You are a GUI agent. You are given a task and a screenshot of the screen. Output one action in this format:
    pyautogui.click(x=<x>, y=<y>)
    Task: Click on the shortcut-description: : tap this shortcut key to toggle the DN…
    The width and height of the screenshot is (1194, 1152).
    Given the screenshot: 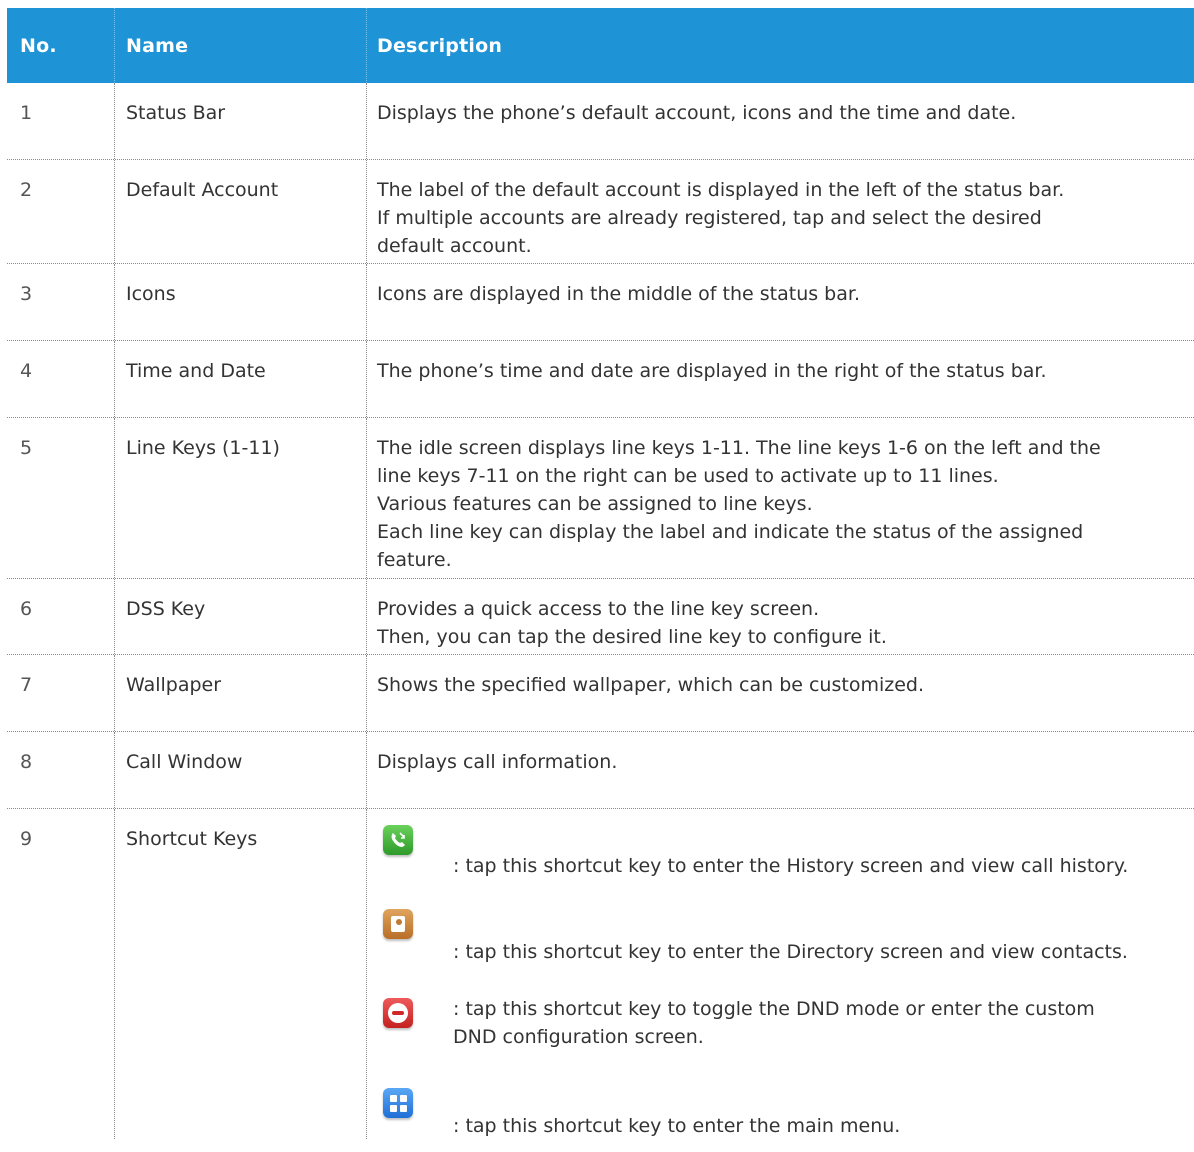 What is the action you would take?
    pyautogui.click(x=774, y=1009)
    